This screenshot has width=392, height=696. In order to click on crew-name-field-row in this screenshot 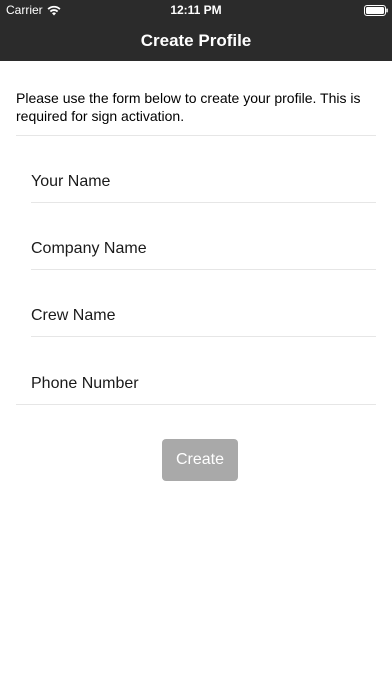, I will do `click(203, 303)`.